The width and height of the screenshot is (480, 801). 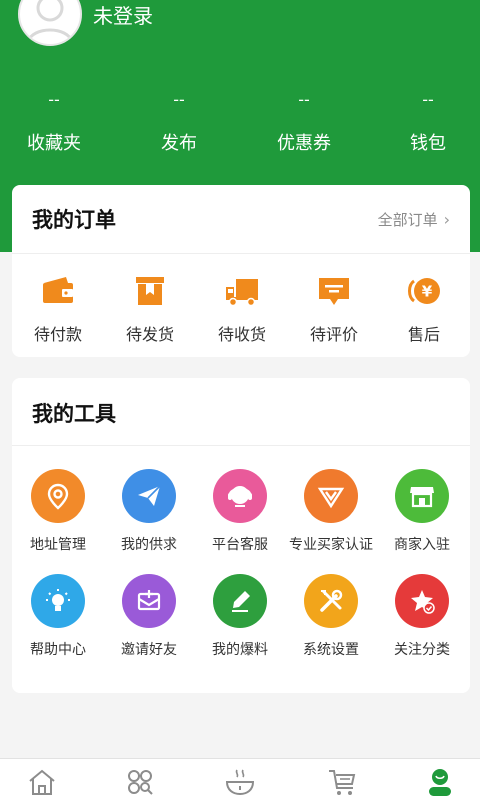 I want to click on store-icon, so click(x=422, y=496).